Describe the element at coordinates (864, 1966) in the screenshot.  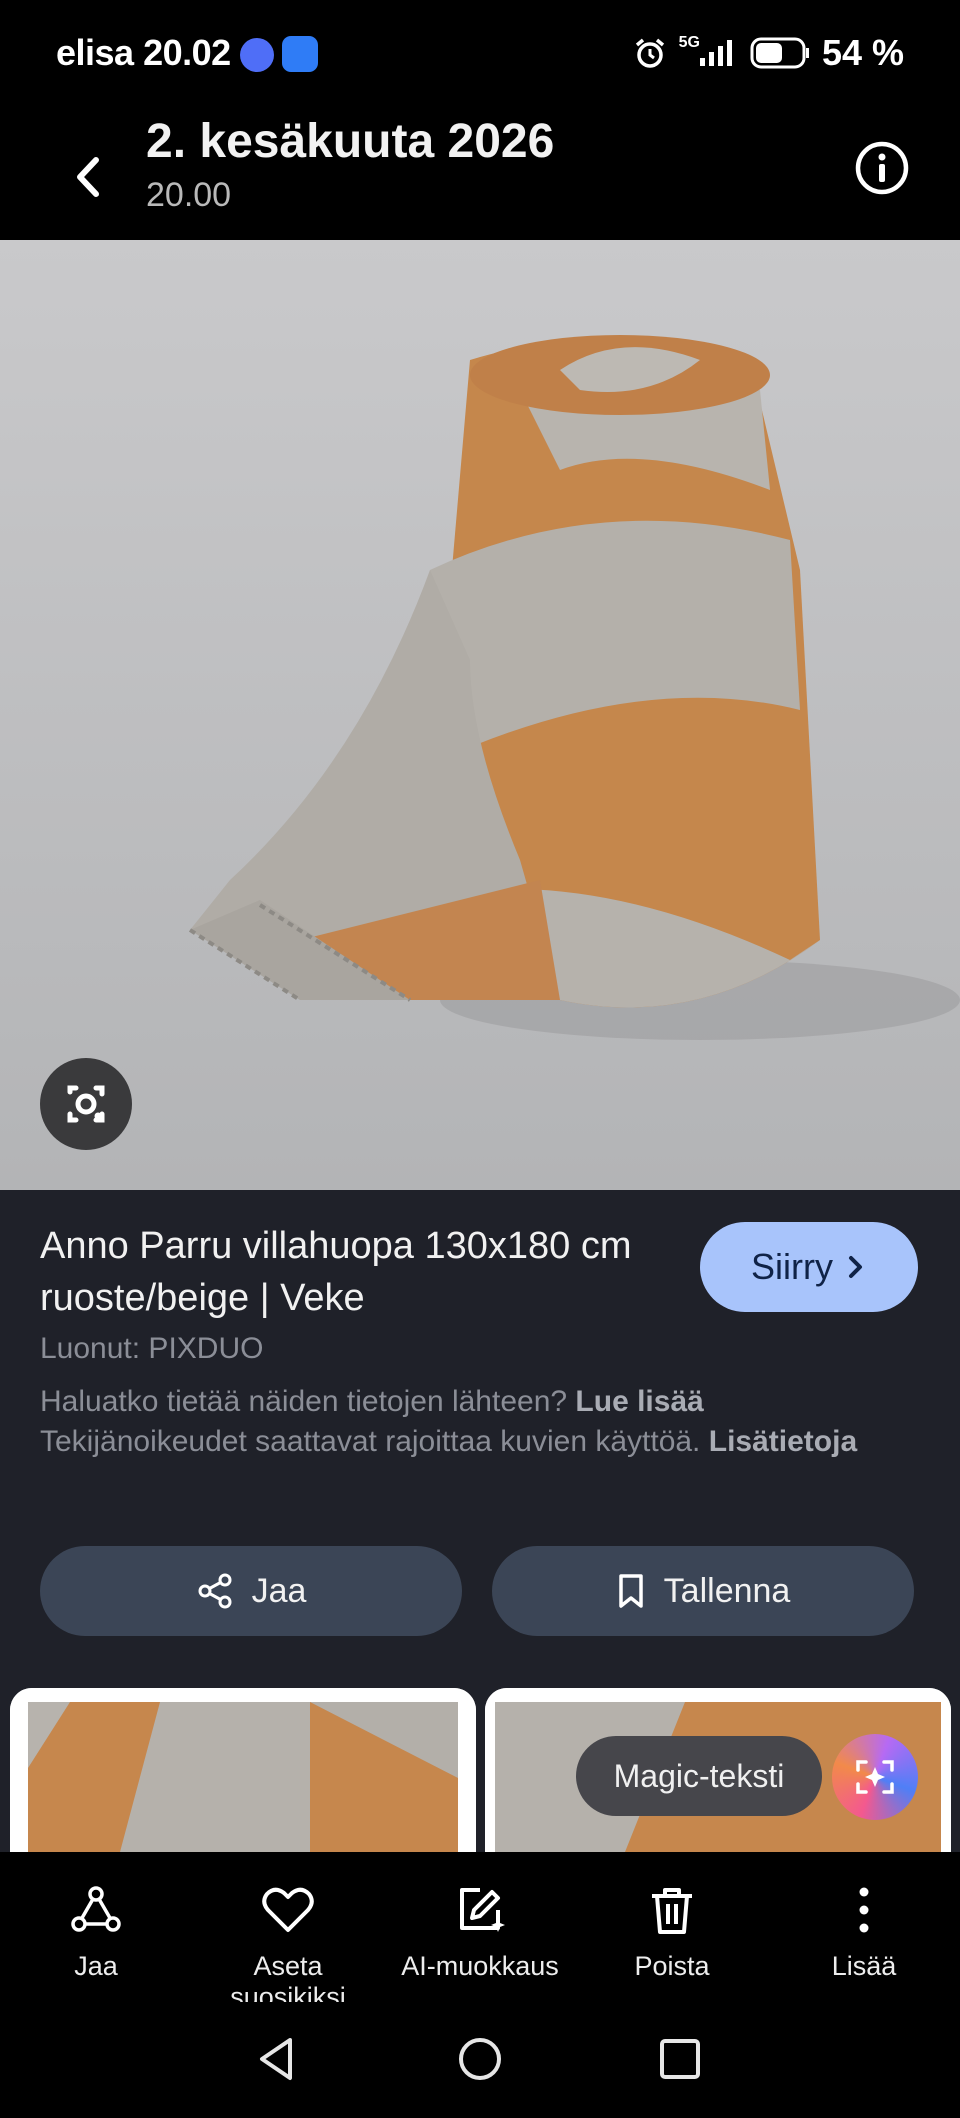
I see `toolbar-more-label: Lisää` at that location.